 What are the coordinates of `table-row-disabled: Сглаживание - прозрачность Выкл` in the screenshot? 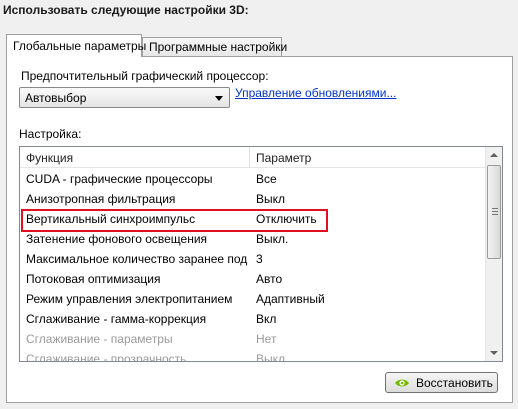 It's located at (252, 355).